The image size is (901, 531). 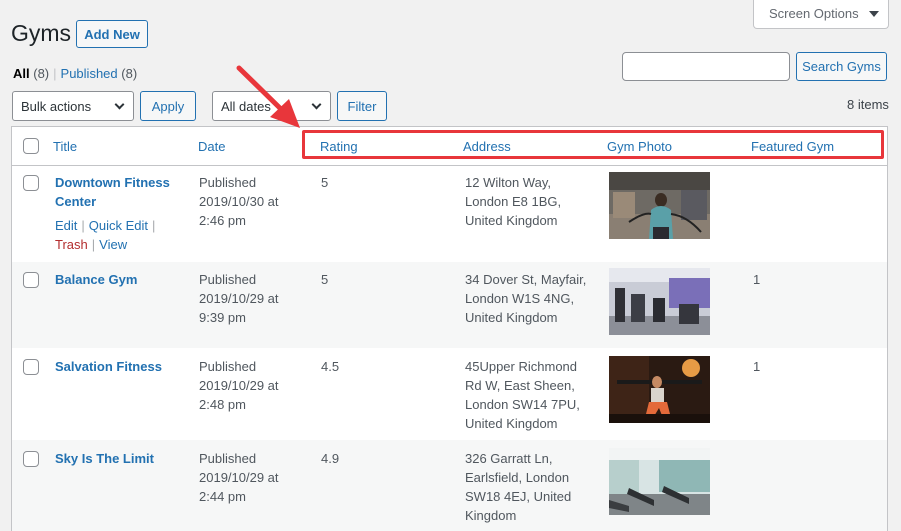 What do you see at coordinates (246, 106) in the screenshot?
I see `dates-value: All dates` at bounding box center [246, 106].